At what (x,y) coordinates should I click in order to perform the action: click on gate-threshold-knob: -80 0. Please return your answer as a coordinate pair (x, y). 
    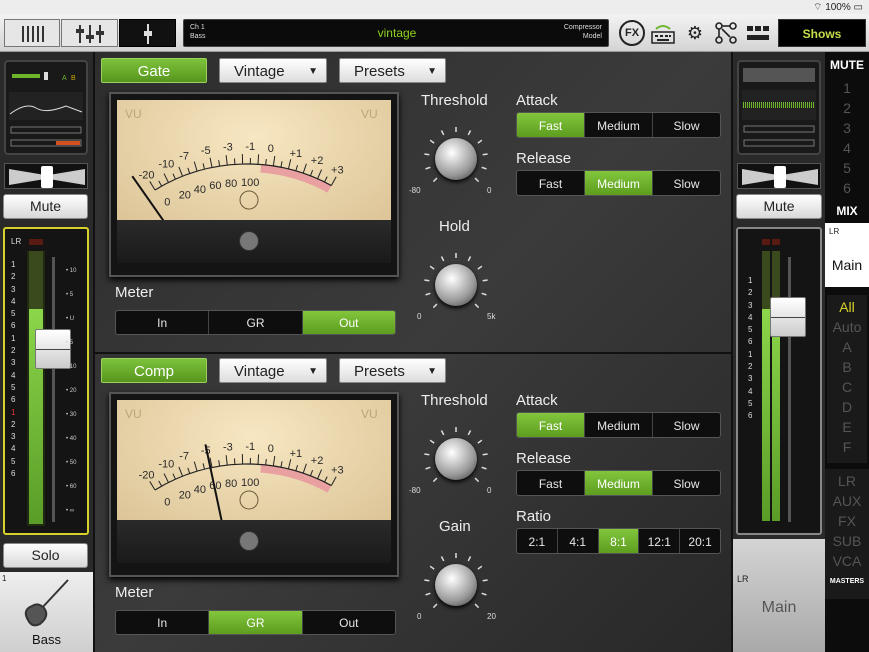
    Looking at the image, I should click on (450, 159).